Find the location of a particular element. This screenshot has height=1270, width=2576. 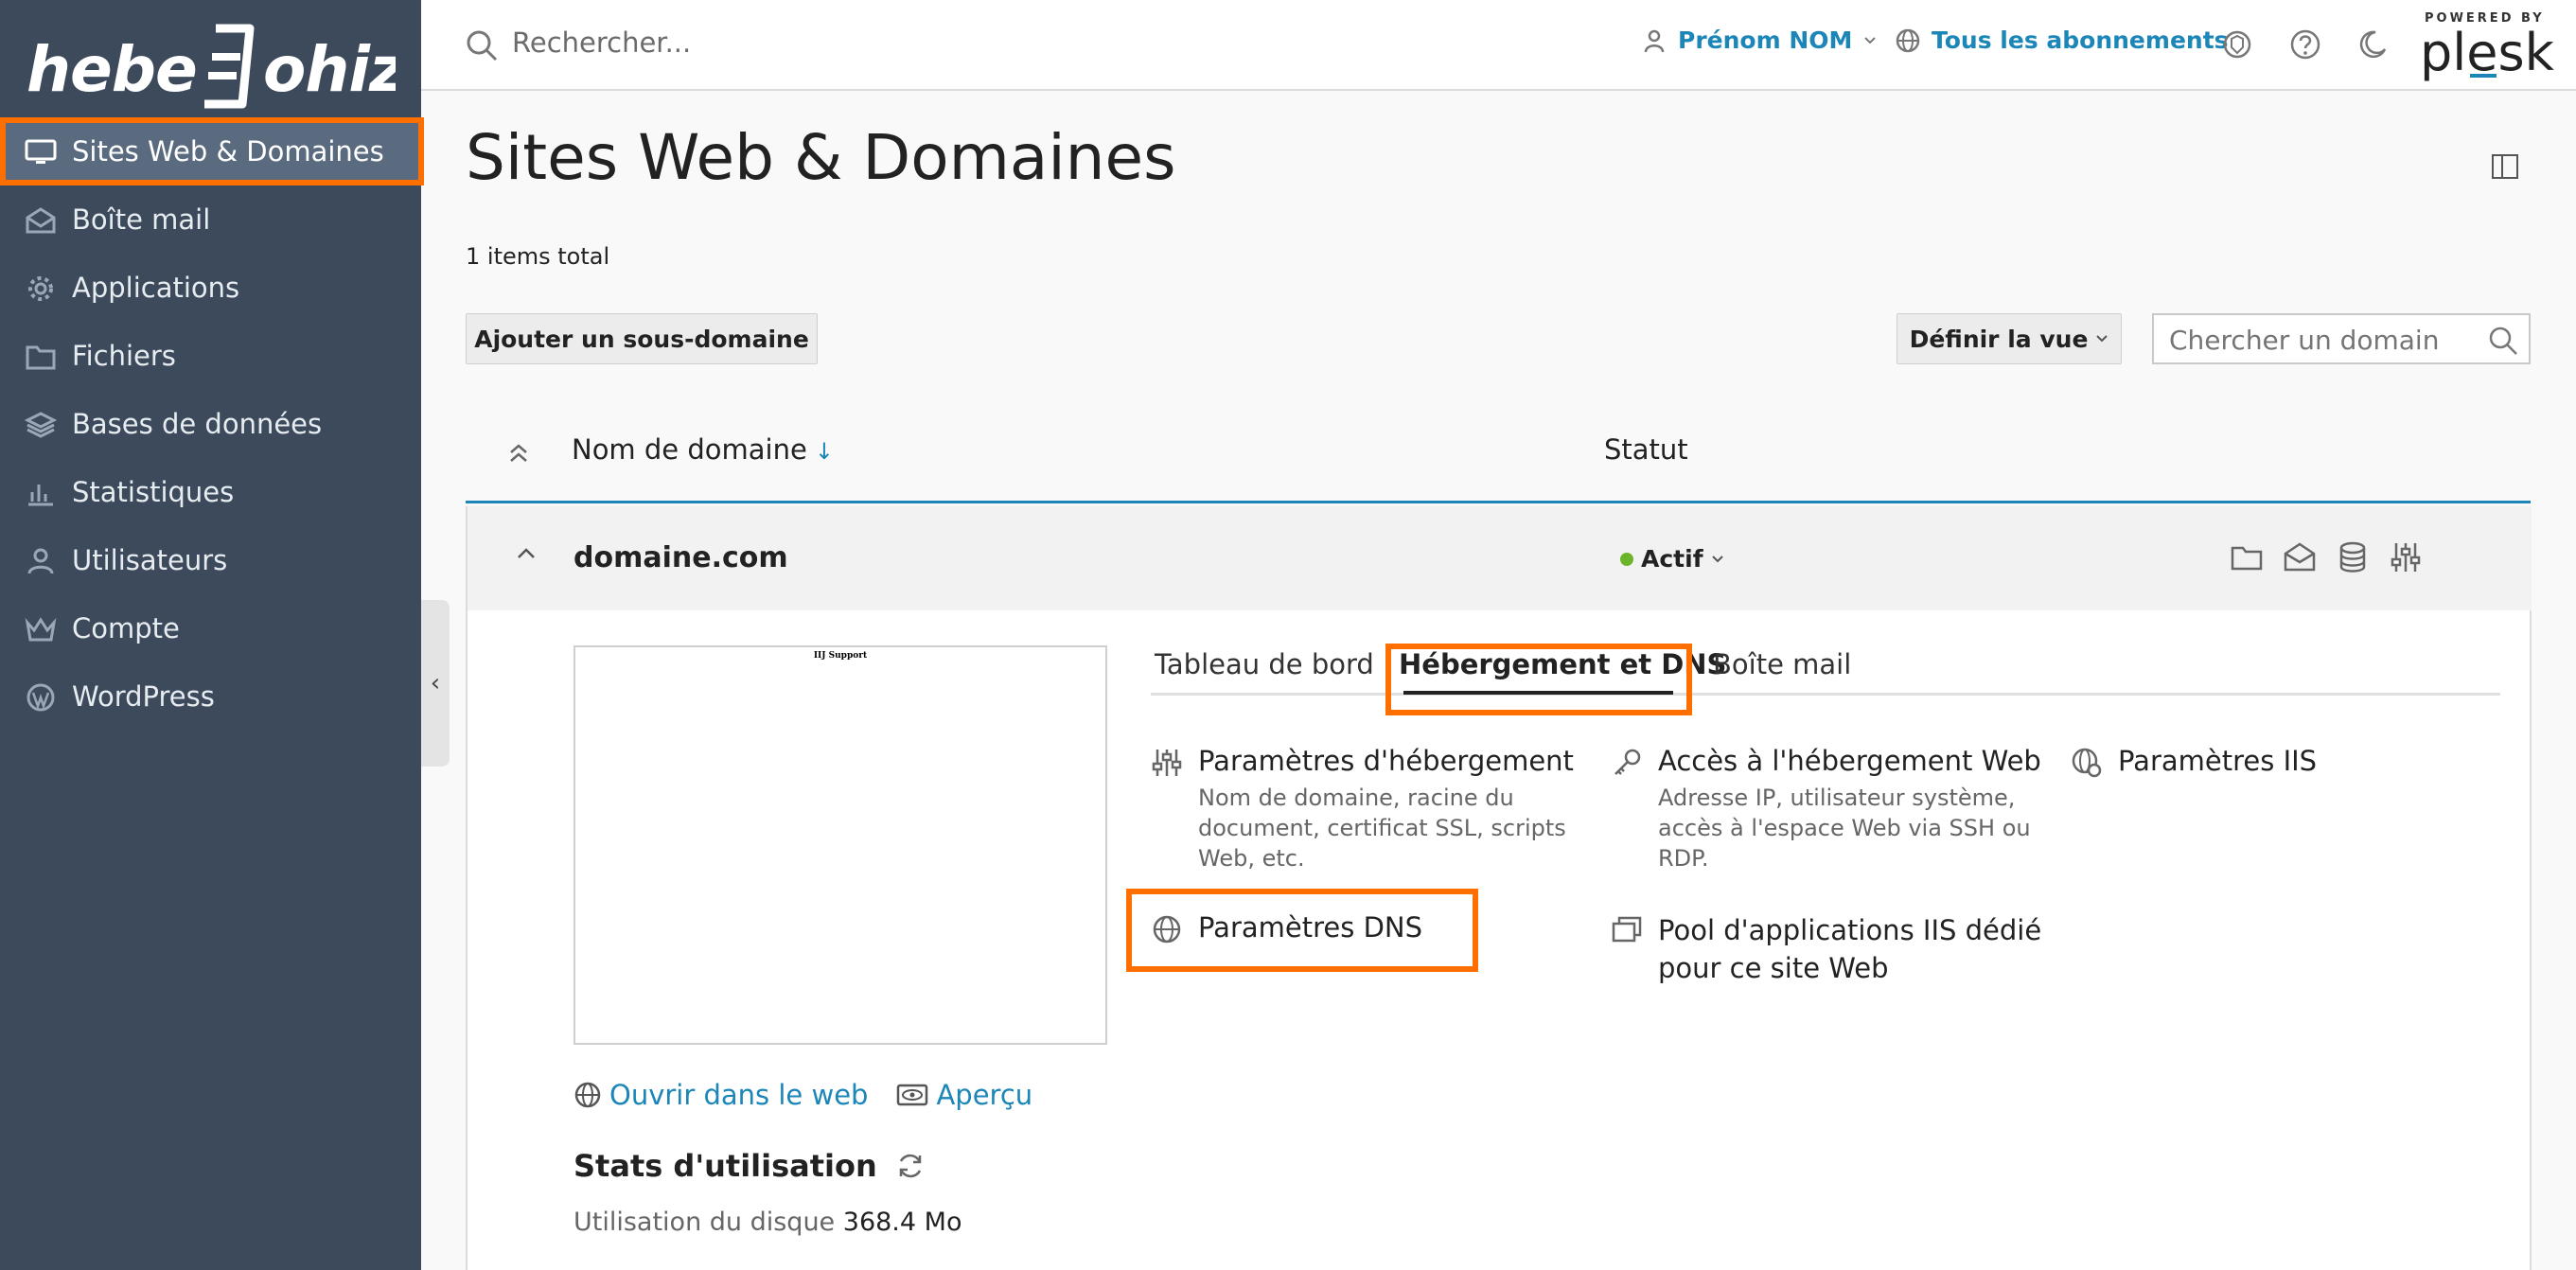

sidebar-item-boite-mail: Boîte mail is located at coordinates (210, 219).